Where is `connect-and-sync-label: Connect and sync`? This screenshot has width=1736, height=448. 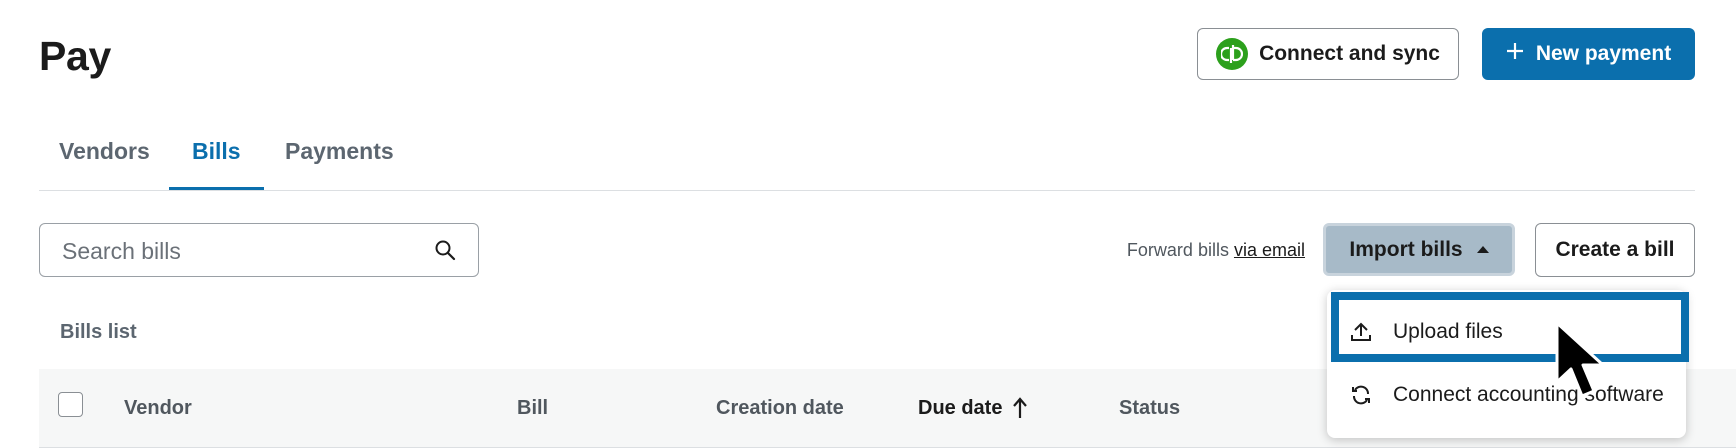 connect-and-sync-label: Connect and sync is located at coordinates (1349, 53).